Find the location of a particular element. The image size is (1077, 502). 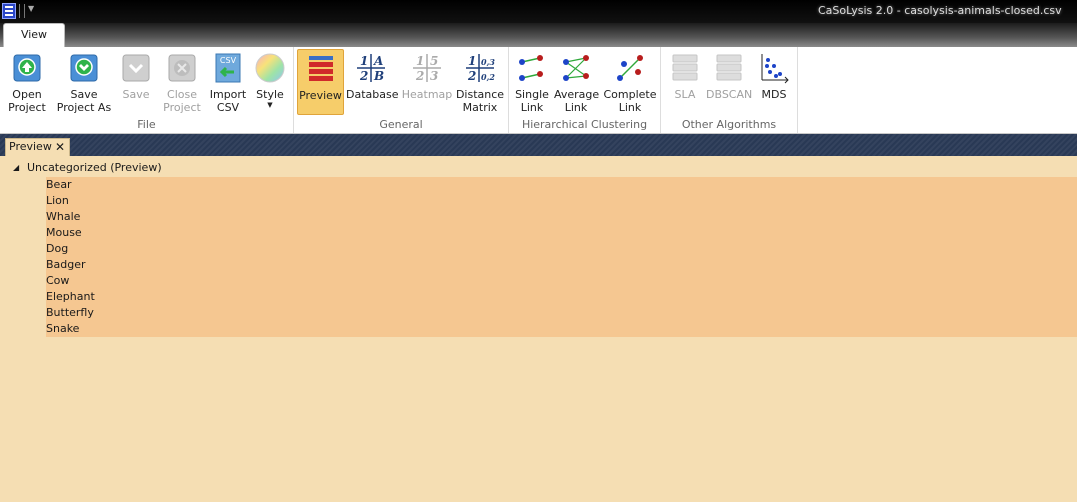

average-link-button: Average Link is located at coordinates (576, 82).